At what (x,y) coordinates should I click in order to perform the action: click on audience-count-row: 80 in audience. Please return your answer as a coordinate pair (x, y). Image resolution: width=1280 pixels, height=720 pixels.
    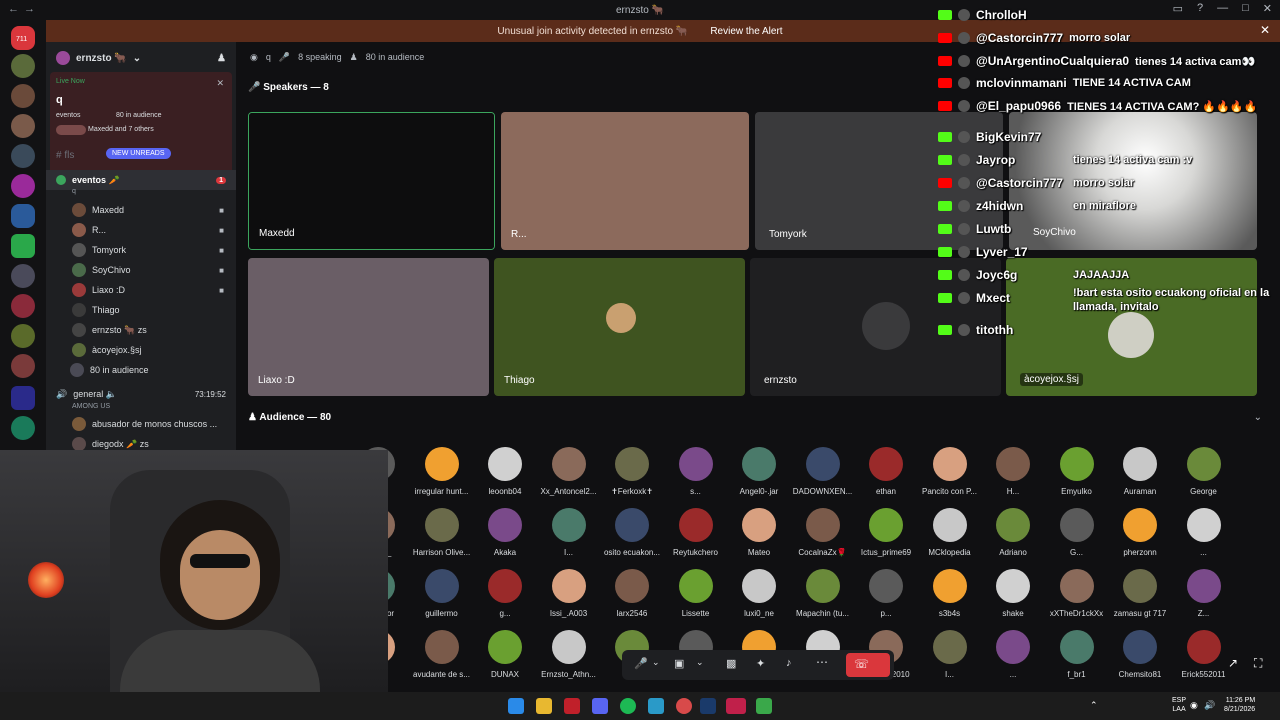
    Looking at the image, I should click on (141, 370).